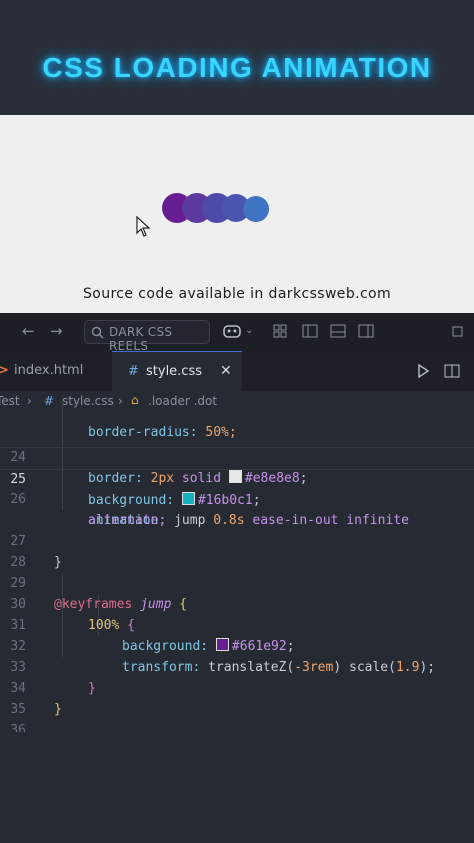 Image resolution: width=474 pixels, height=843 pixels. I want to click on video-banner: CSS LOADING ANIMATION, so click(237, 57).